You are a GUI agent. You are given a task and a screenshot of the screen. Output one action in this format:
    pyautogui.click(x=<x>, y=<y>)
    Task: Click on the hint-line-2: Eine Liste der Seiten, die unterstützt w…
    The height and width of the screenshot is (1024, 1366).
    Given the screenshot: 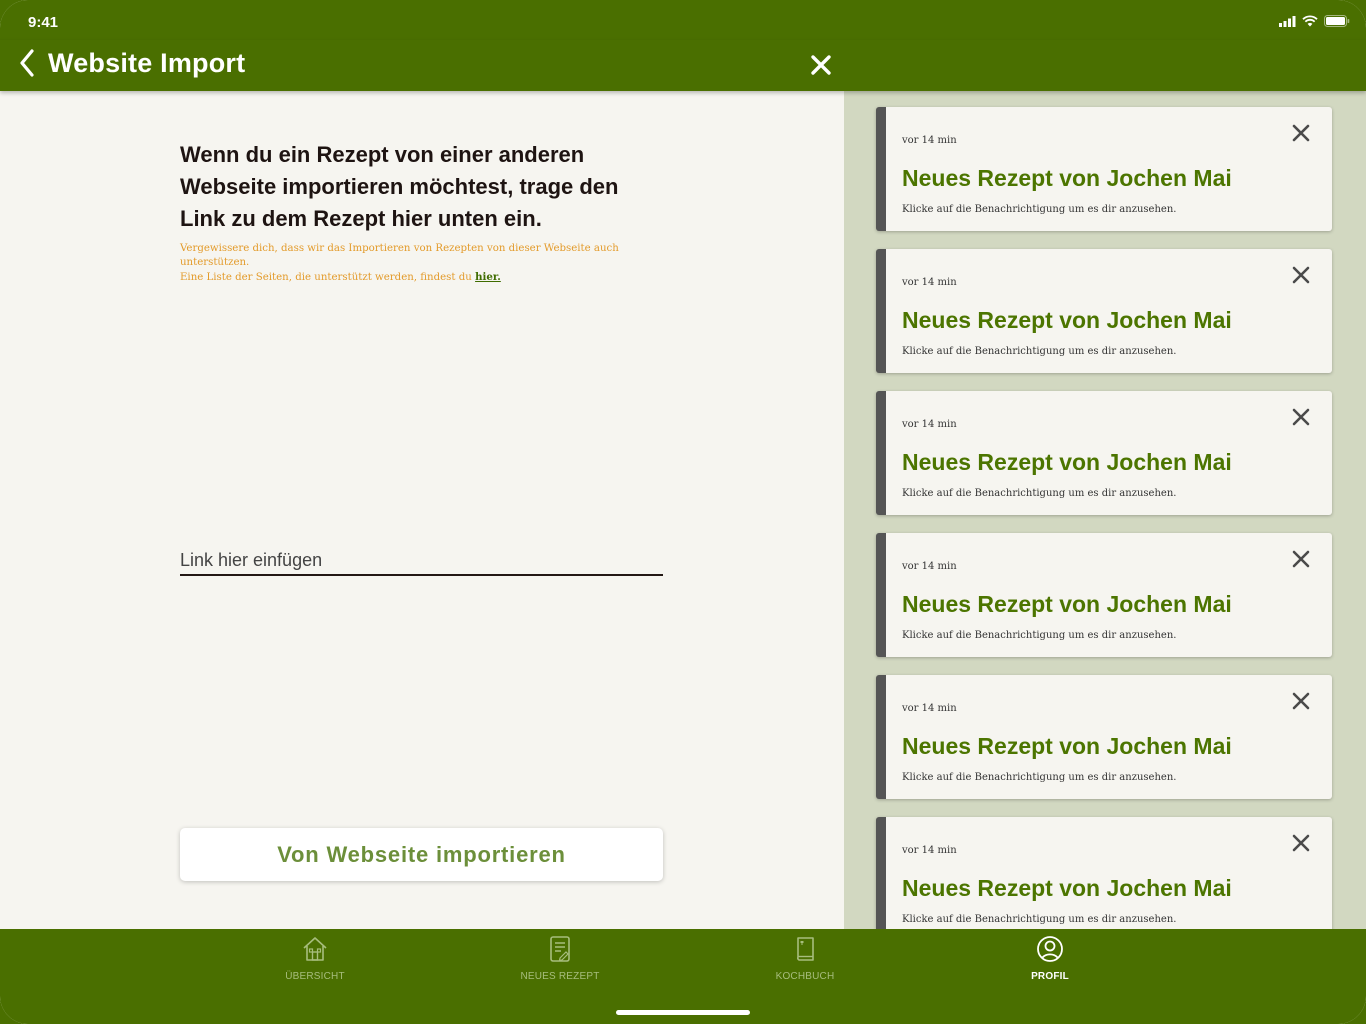 What is the action you would take?
    pyautogui.click(x=326, y=277)
    